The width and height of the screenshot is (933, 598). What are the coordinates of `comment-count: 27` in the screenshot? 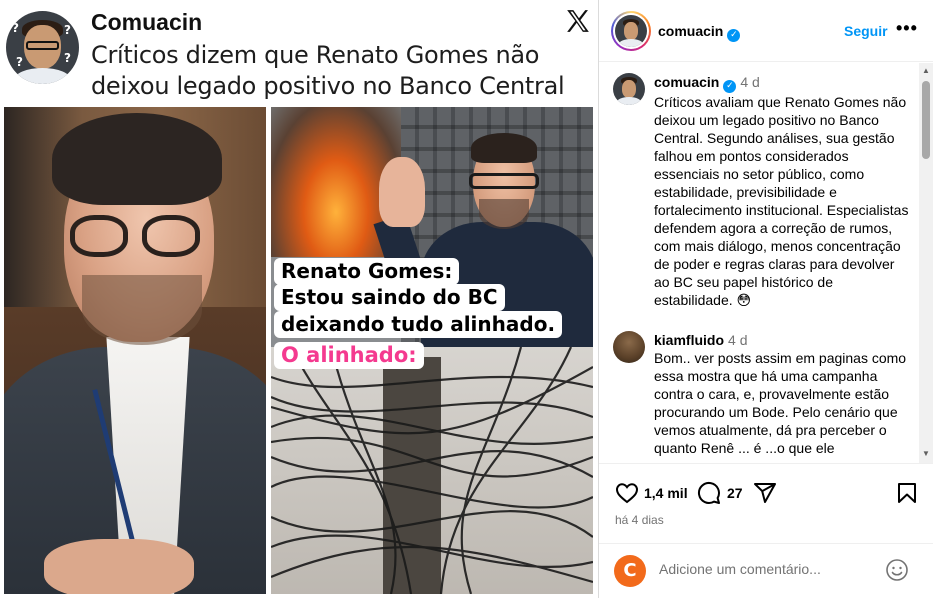 It's located at (735, 493).